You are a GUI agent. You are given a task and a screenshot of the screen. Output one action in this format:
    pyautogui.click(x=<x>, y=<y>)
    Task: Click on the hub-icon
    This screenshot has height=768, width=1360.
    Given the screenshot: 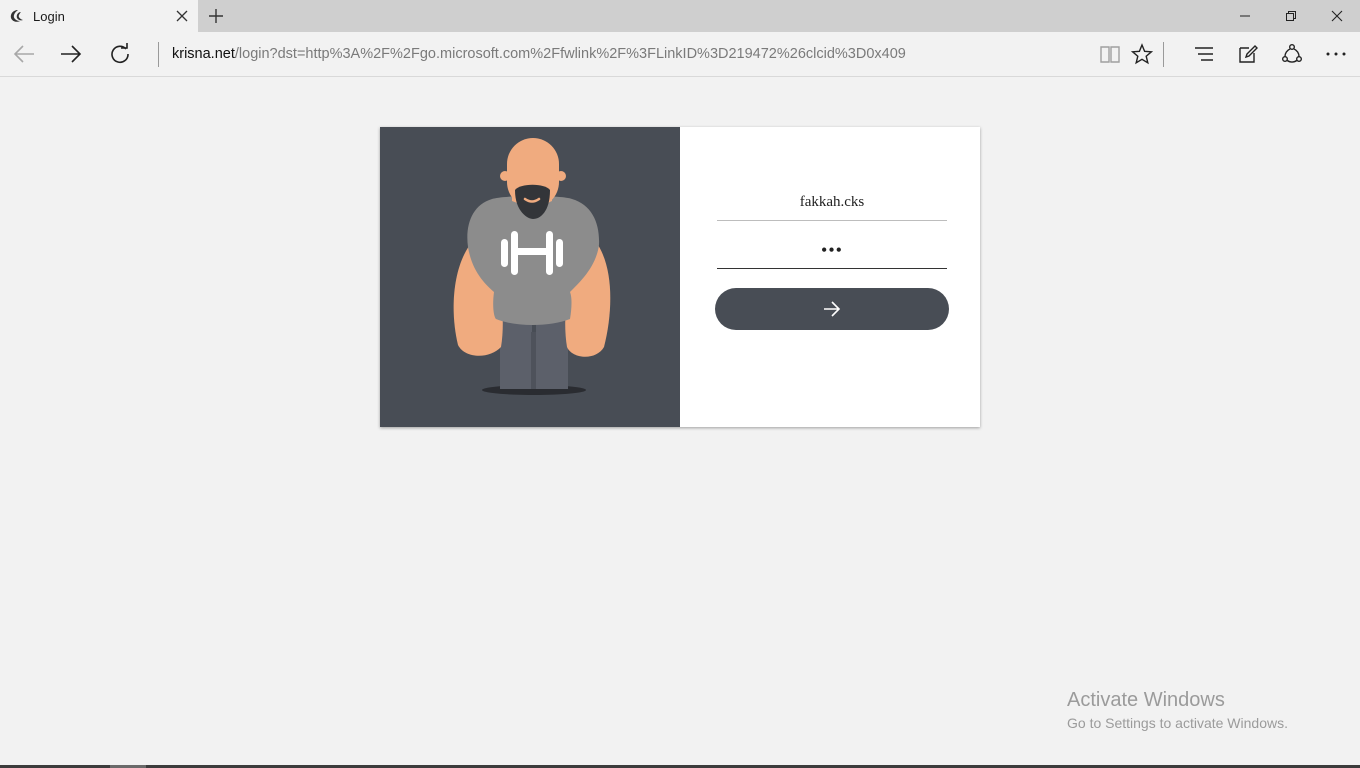 What is the action you would take?
    pyautogui.click(x=1204, y=54)
    